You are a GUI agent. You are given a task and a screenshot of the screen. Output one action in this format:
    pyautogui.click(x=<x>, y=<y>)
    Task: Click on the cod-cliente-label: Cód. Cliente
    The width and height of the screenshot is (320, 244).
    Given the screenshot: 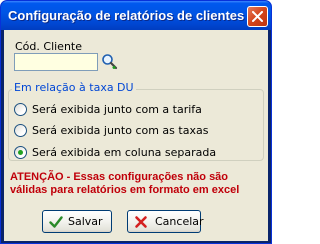 What is the action you would take?
    pyautogui.click(x=48, y=46)
    